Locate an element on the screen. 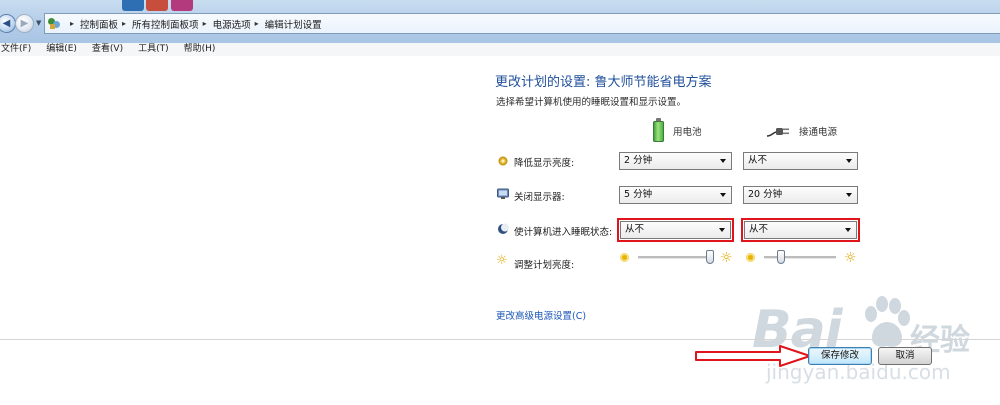  column-header-battery: 用电池 is located at coordinates (677, 129).